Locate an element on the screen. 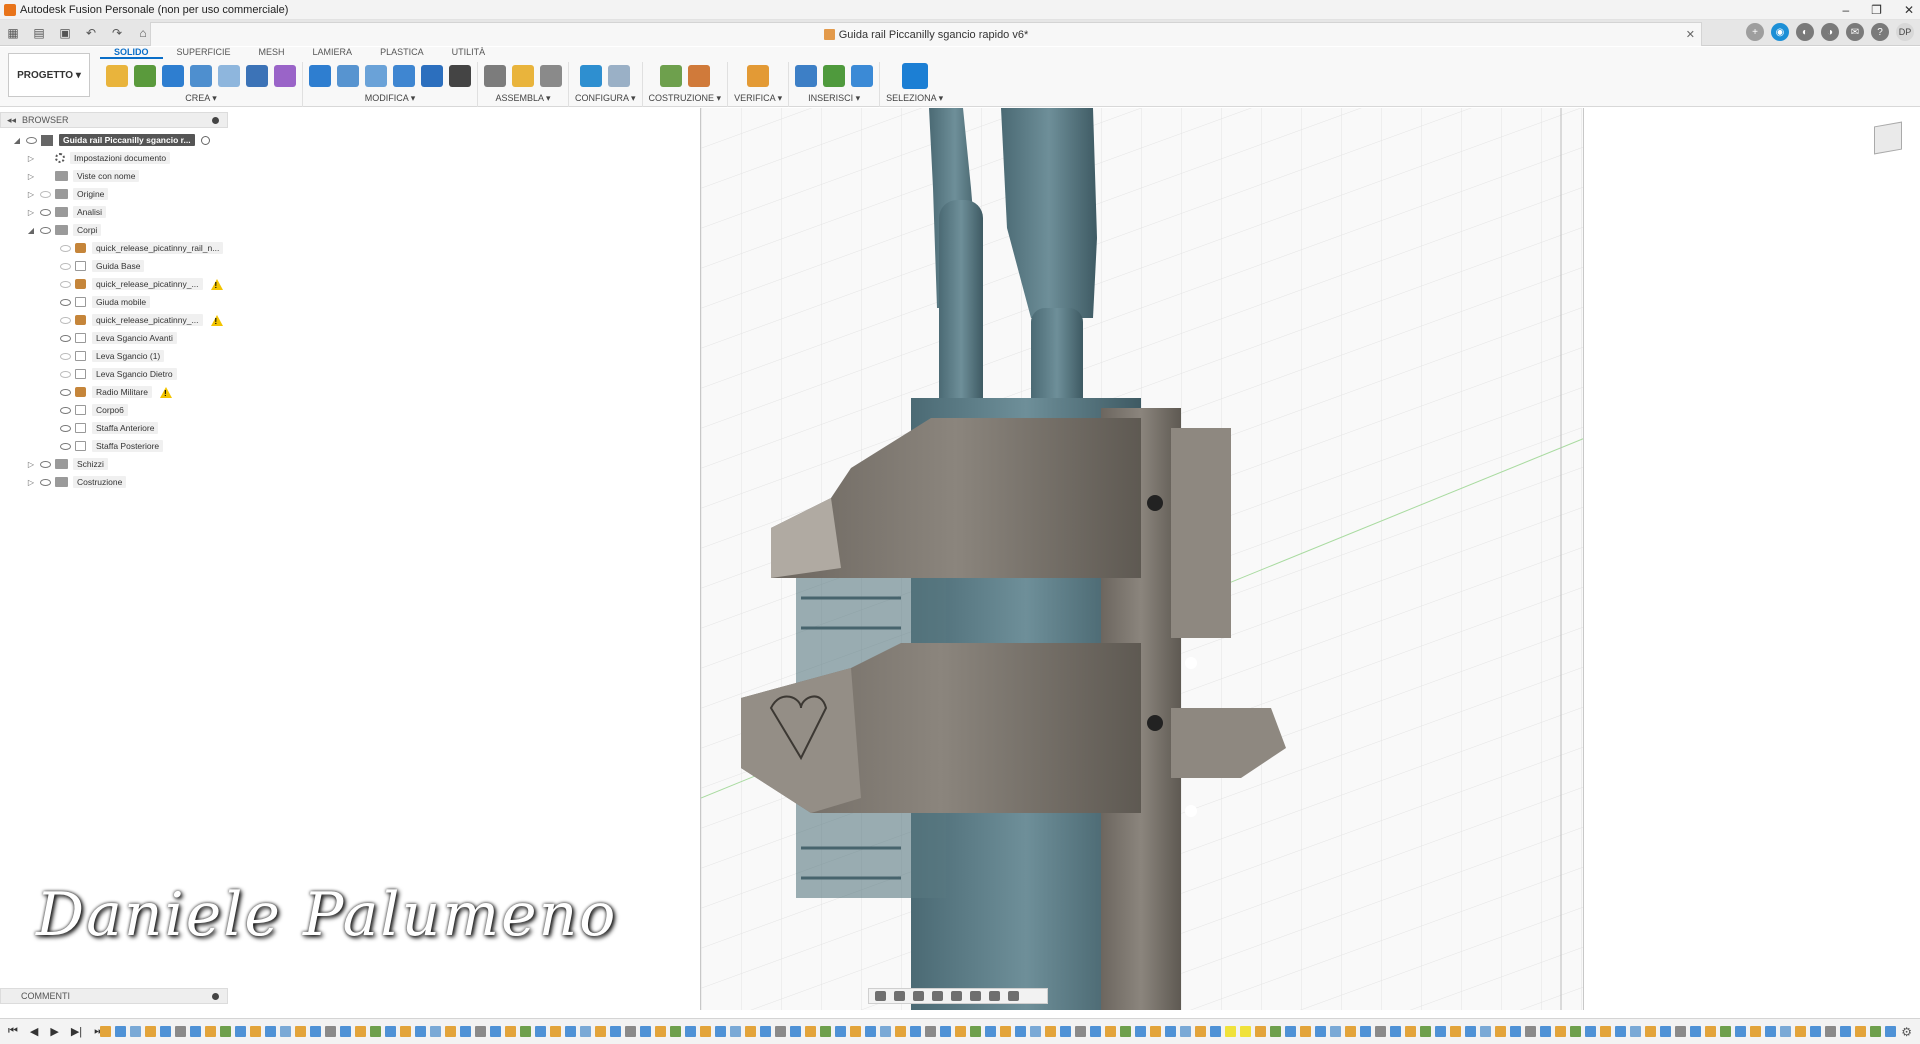 The width and height of the screenshot is (1920, 1044). group-costruzione-label: COSTRUZIONE ▾ is located at coordinates (685, 98).